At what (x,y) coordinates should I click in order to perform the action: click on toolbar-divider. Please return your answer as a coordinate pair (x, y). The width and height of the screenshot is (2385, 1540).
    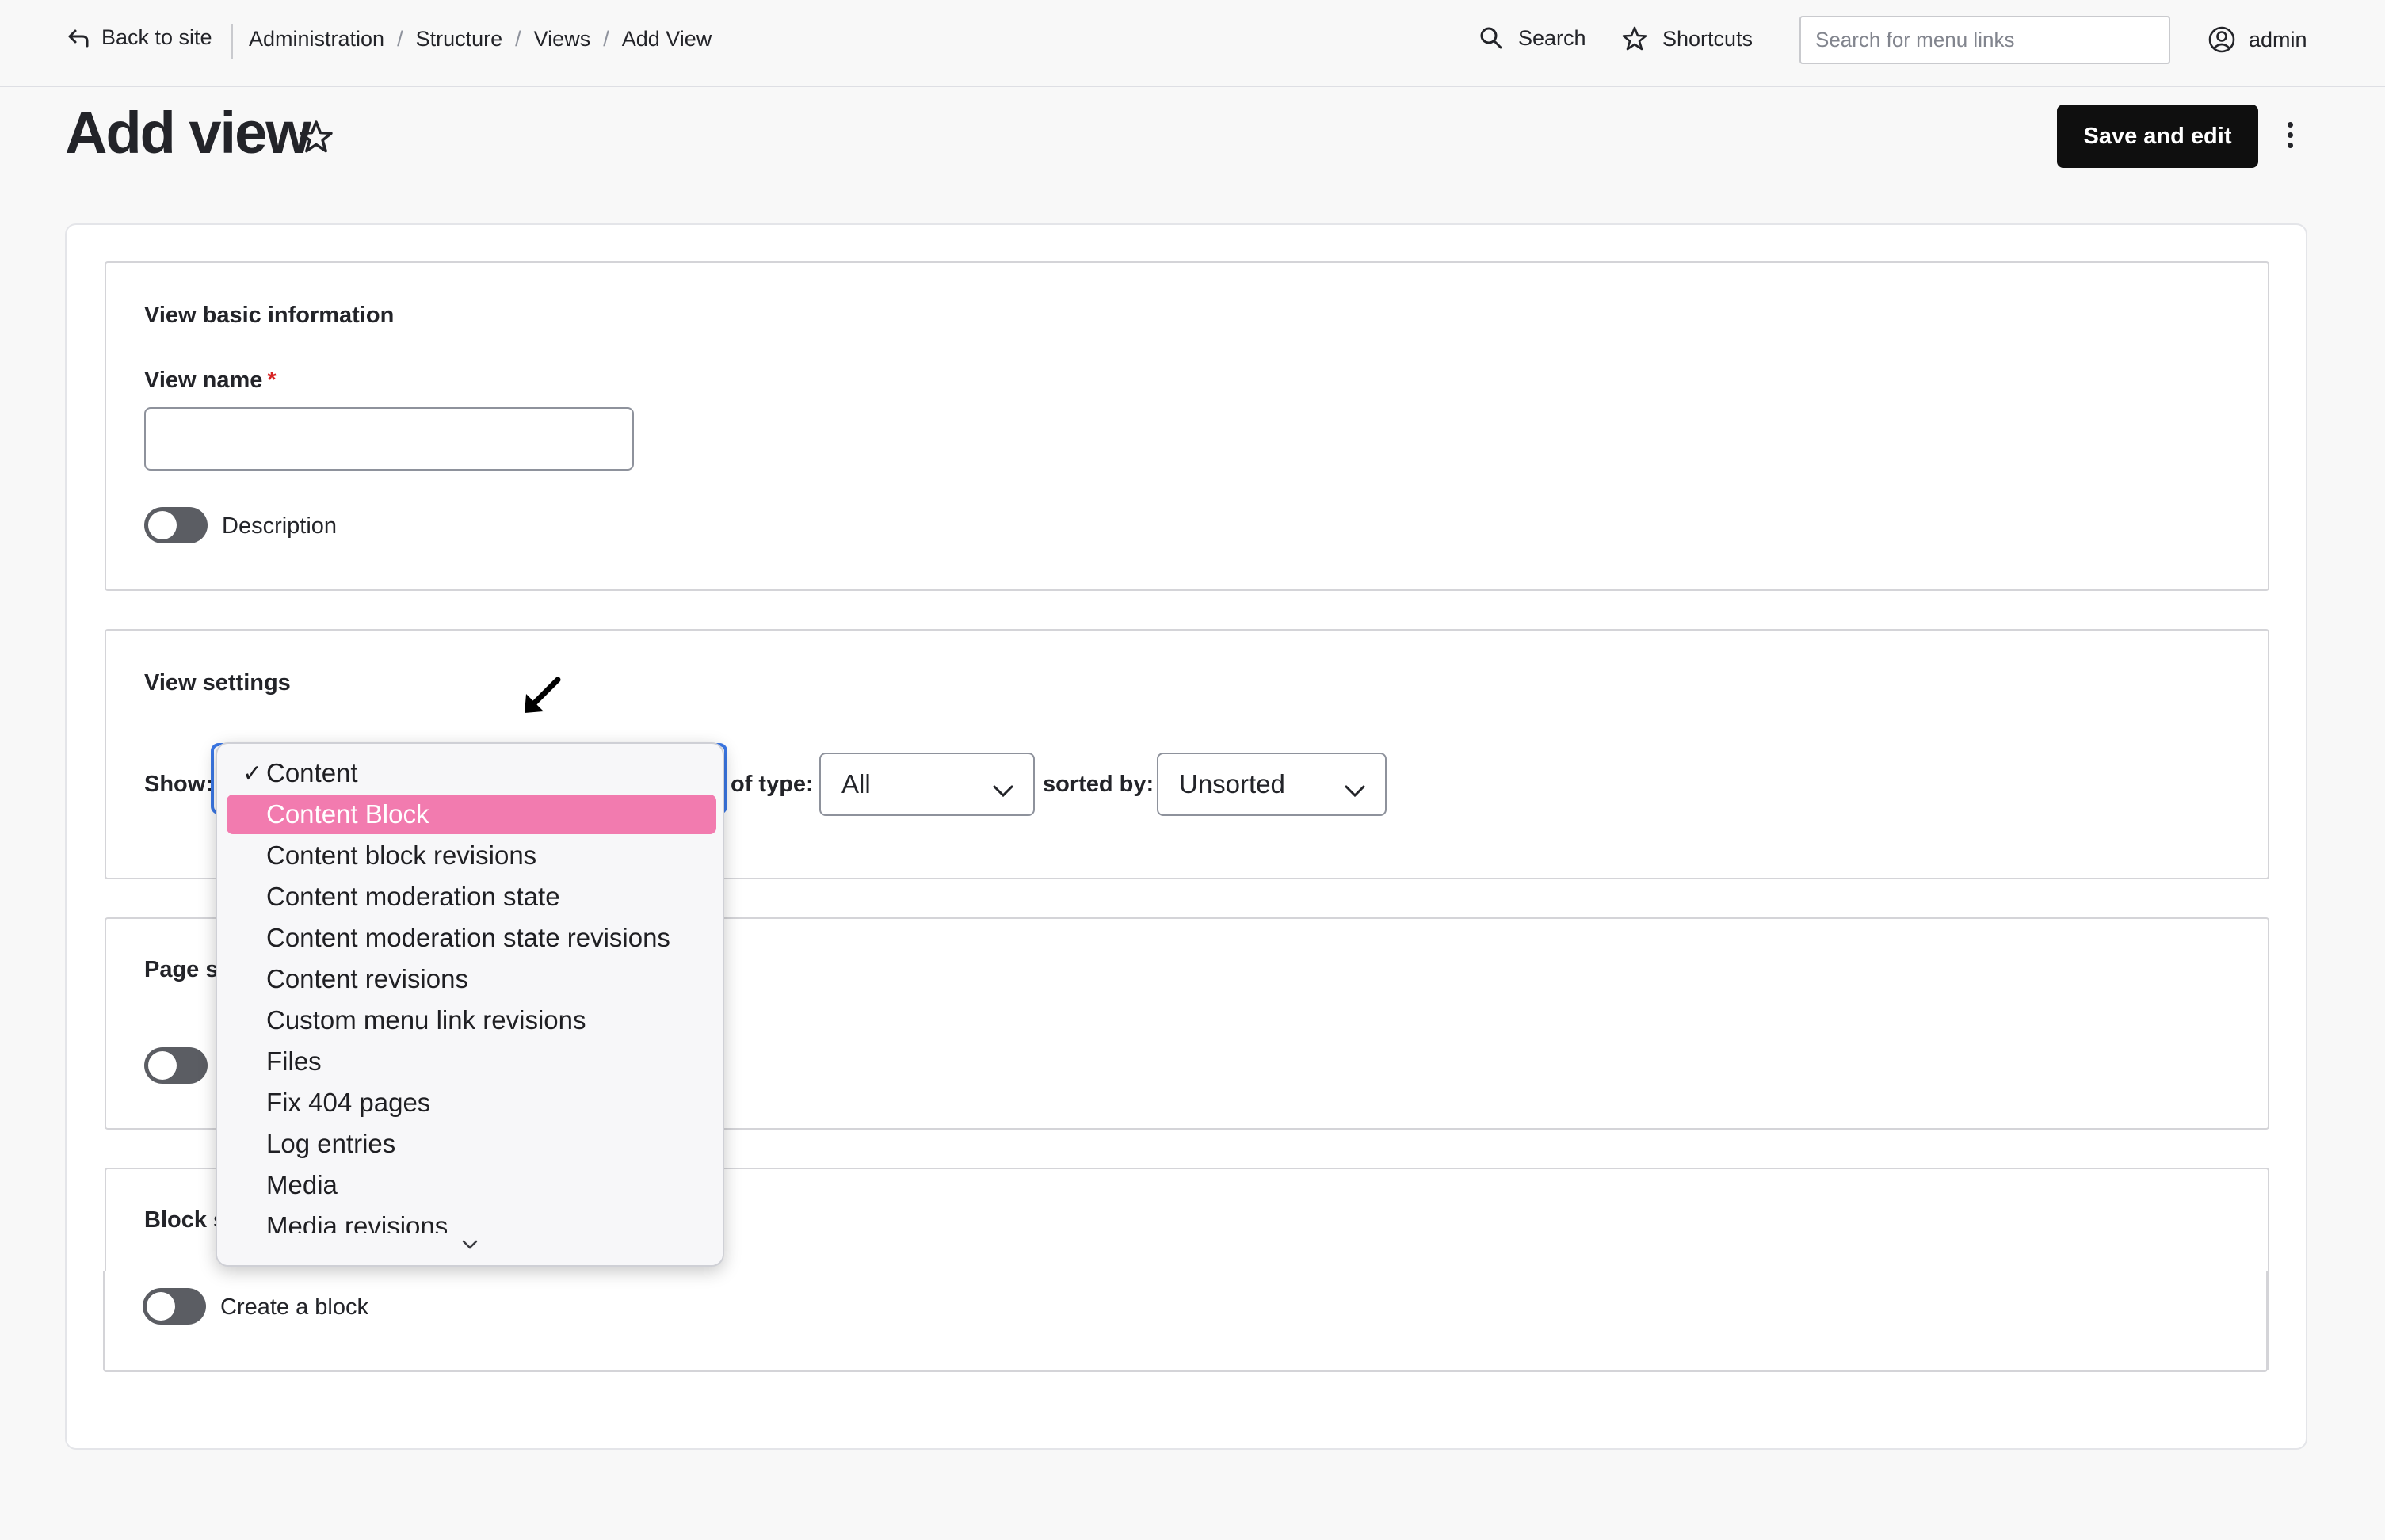
    Looking at the image, I should click on (232, 41).